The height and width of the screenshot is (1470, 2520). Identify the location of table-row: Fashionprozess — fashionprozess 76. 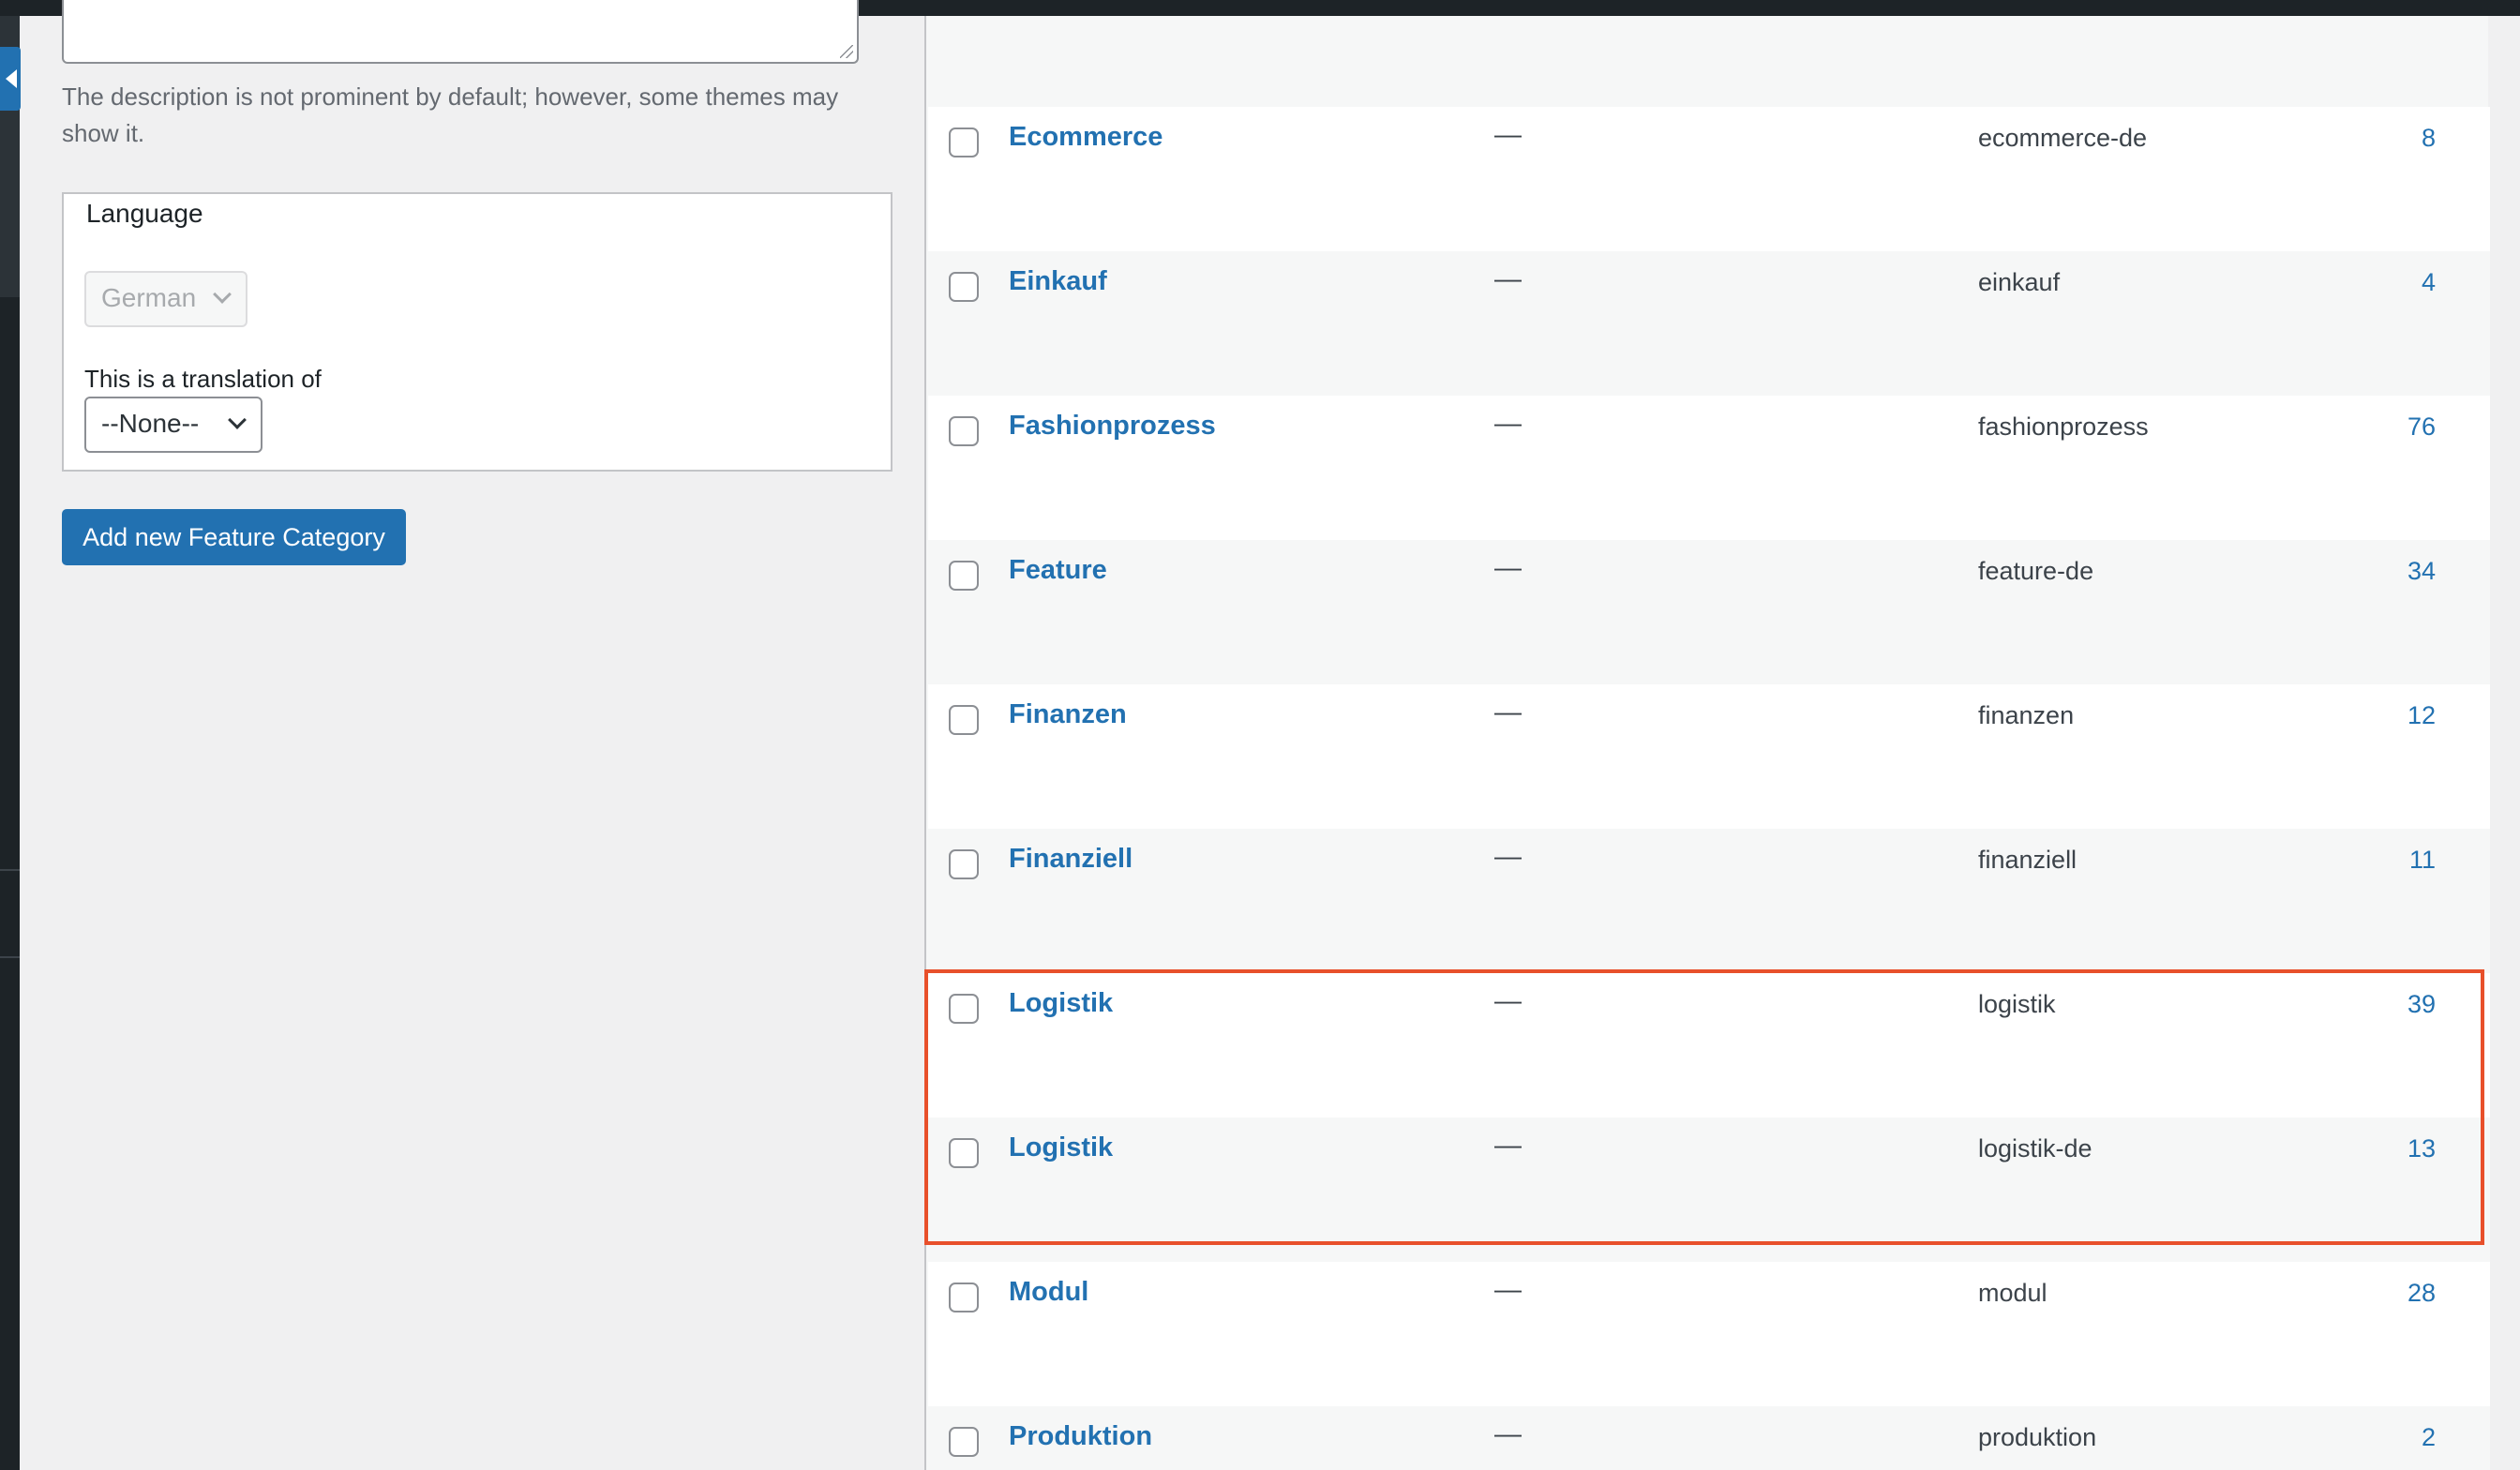
(1709, 468).